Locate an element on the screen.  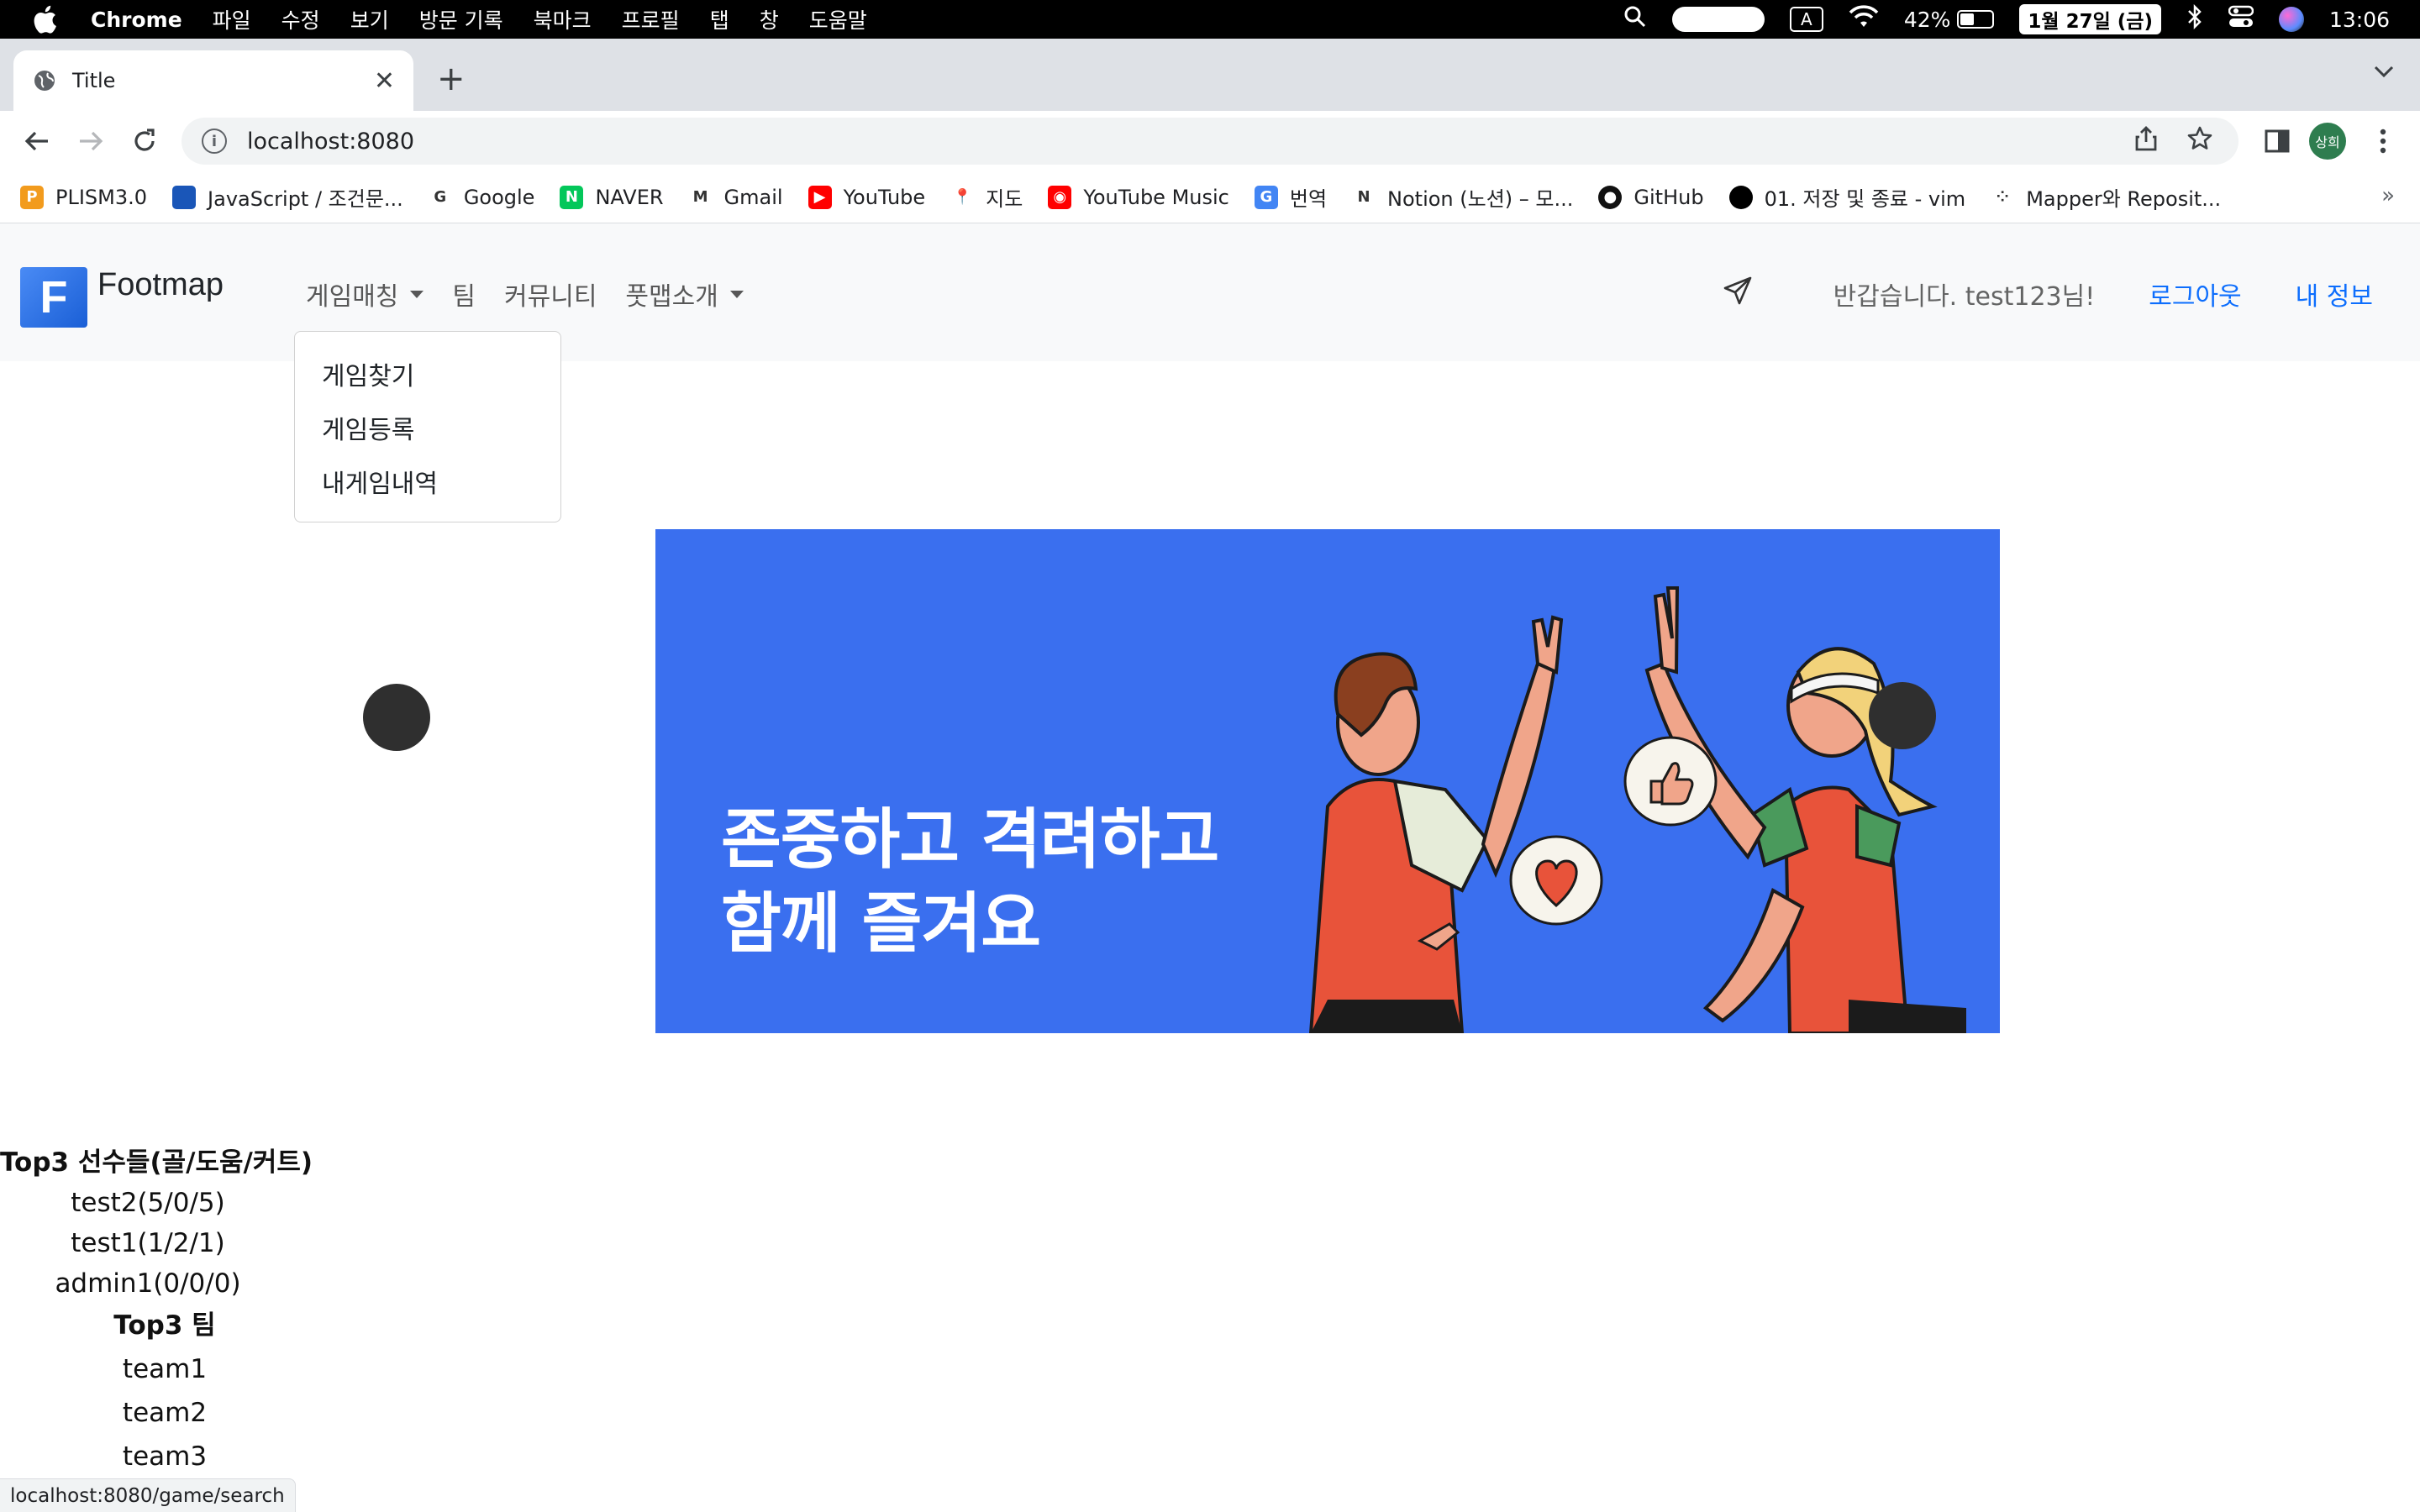
brand-link: F Footmap is located at coordinates (122, 297).